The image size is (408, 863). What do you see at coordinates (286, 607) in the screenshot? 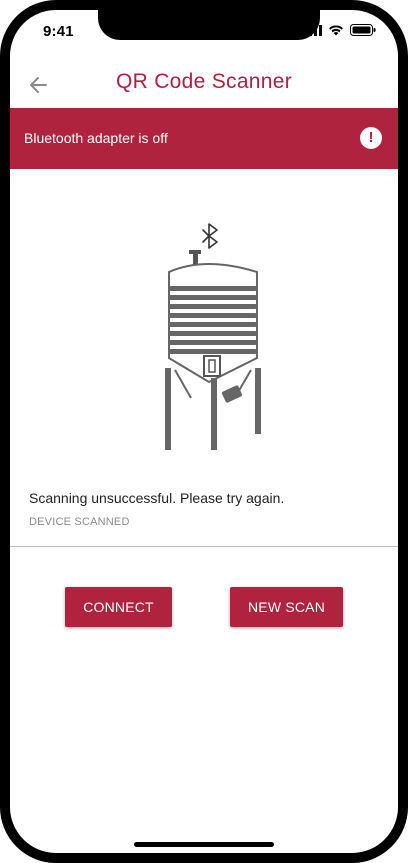
I see `new-scan-button: NEW SCAN` at bounding box center [286, 607].